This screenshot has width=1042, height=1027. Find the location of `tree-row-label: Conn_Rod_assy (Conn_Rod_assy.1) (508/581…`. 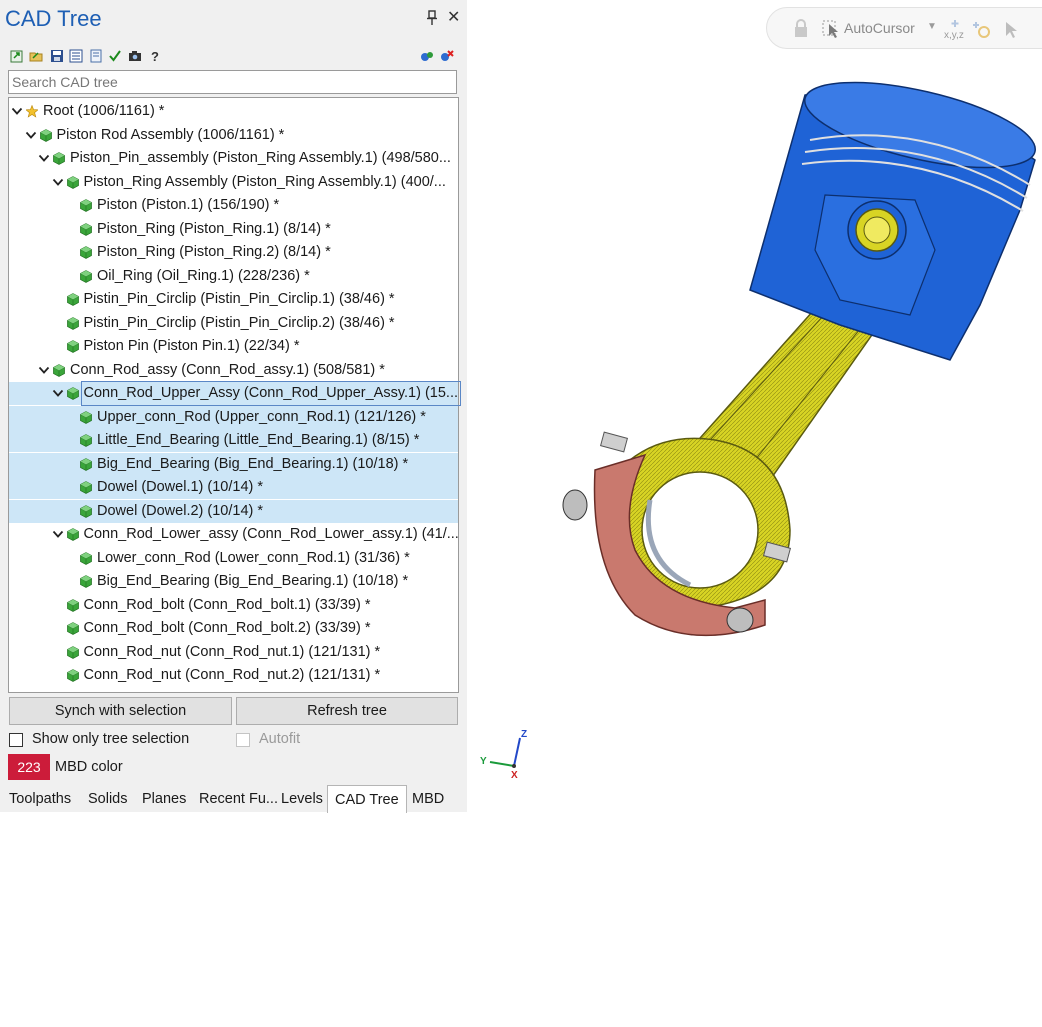

tree-row-label: Conn_Rod_assy (Conn_Rod_assy.1) (508/581… is located at coordinates (227, 369).